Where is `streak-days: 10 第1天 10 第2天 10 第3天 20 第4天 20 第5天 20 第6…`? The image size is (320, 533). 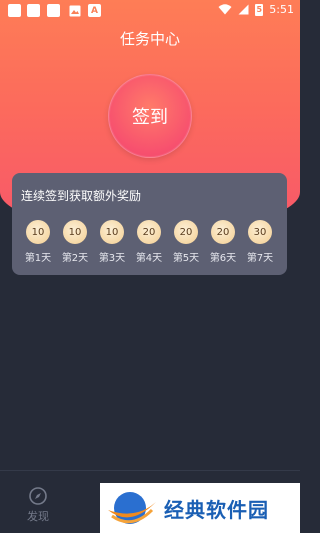
streak-days: 10 第1天 10 第2天 10 第3天 20 第4天 20 第5天 20 第6… is located at coordinates (149, 242).